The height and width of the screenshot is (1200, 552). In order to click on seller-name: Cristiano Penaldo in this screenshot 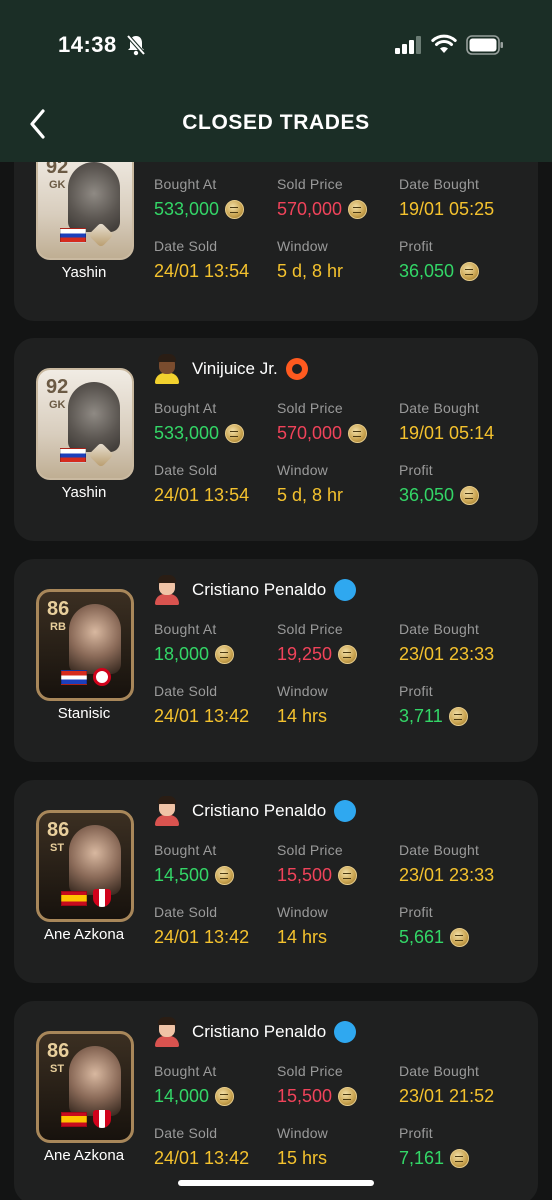, I will do `click(259, 1031)`.